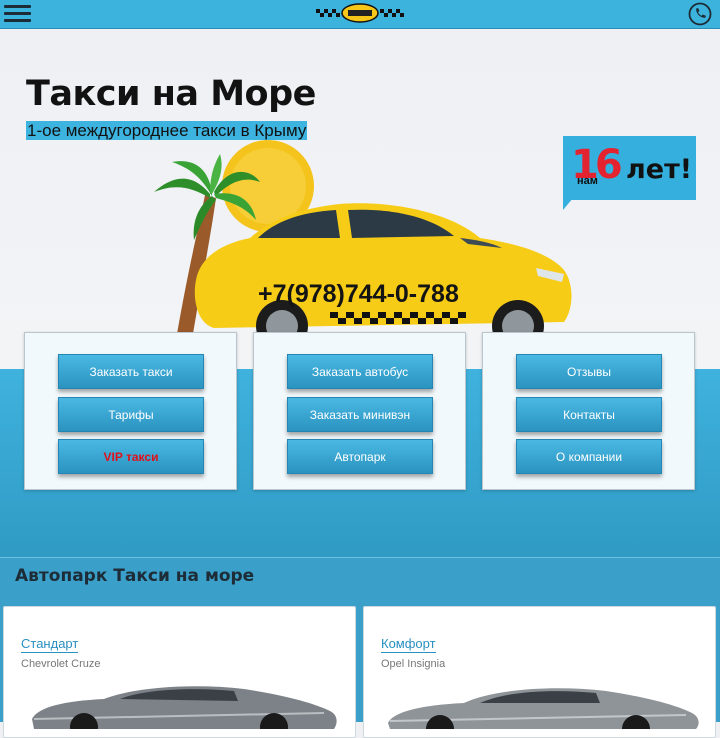  Describe the element at coordinates (131, 414) in the screenshot. I see `tariffs-button: Тарифы` at that location.